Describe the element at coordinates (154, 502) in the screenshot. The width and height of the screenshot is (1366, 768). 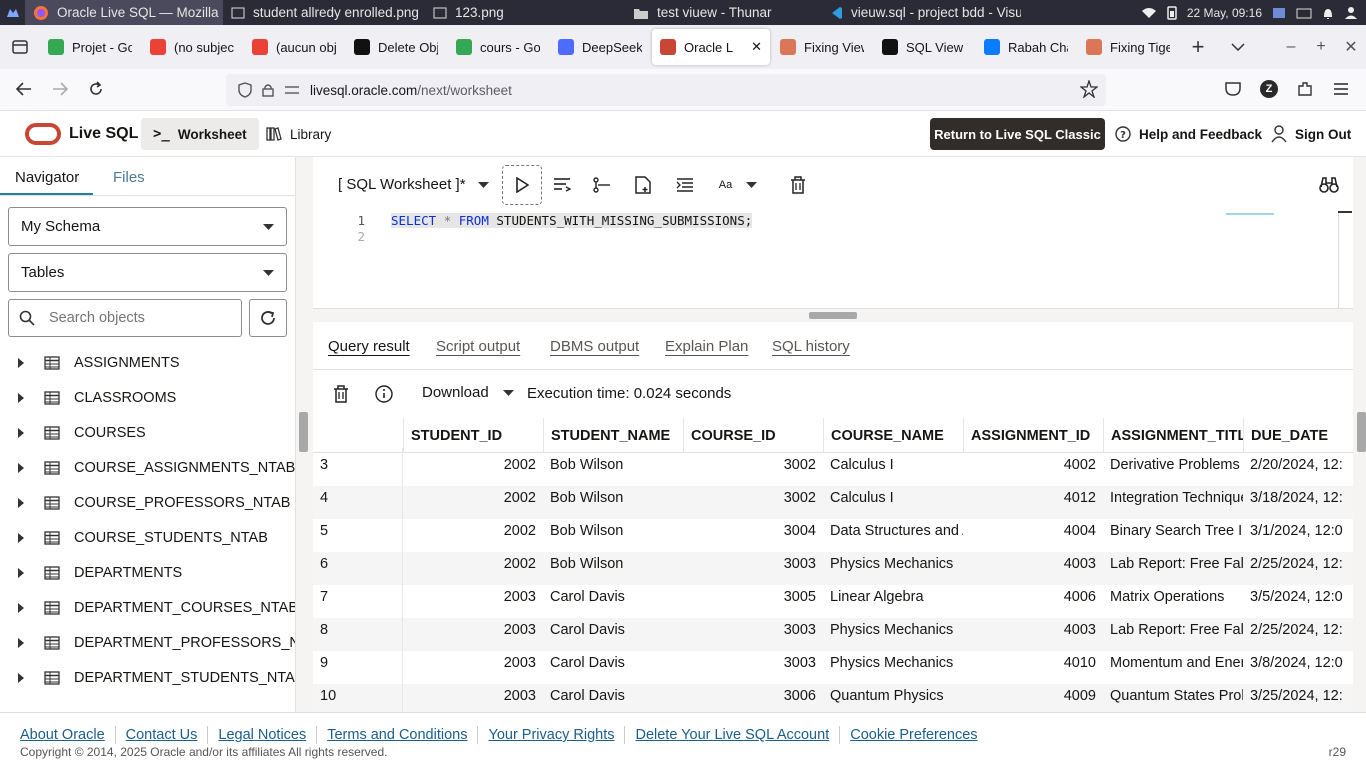
I see `tree-item-table: COURSE_PROFESSORS_NTAB` at that location.